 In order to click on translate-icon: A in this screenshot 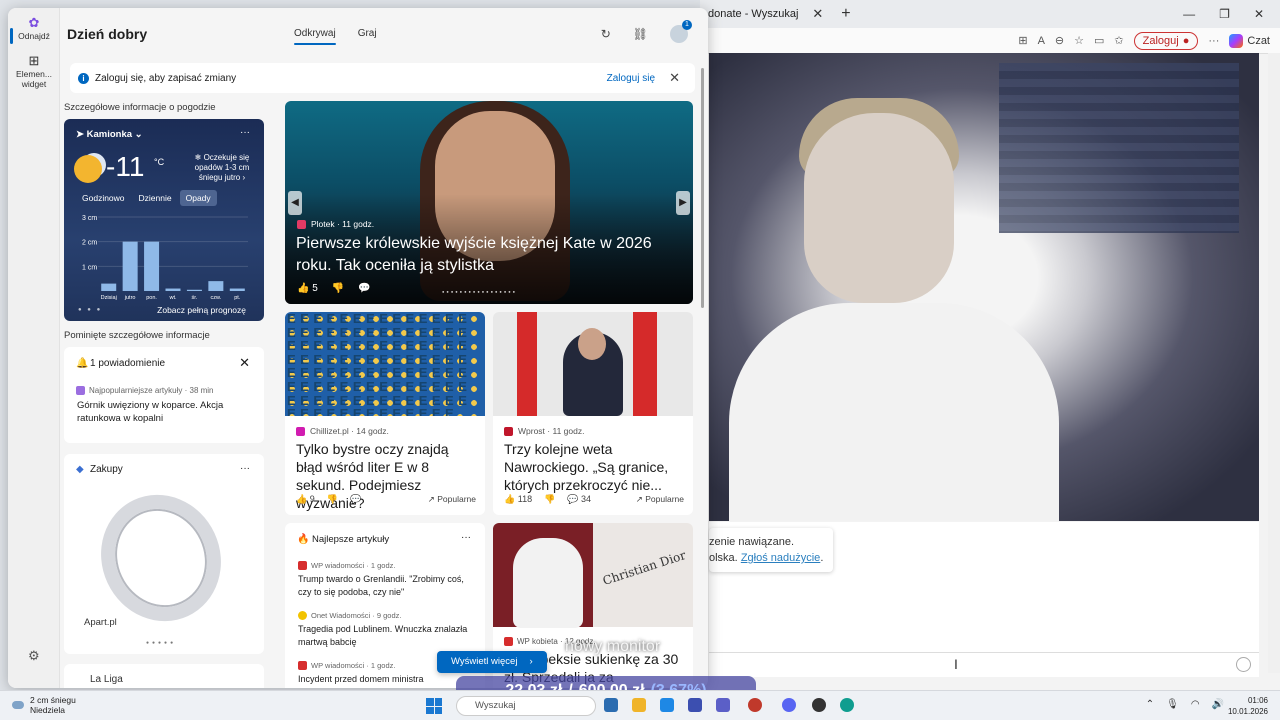, I will do `click(1041, 41)`.